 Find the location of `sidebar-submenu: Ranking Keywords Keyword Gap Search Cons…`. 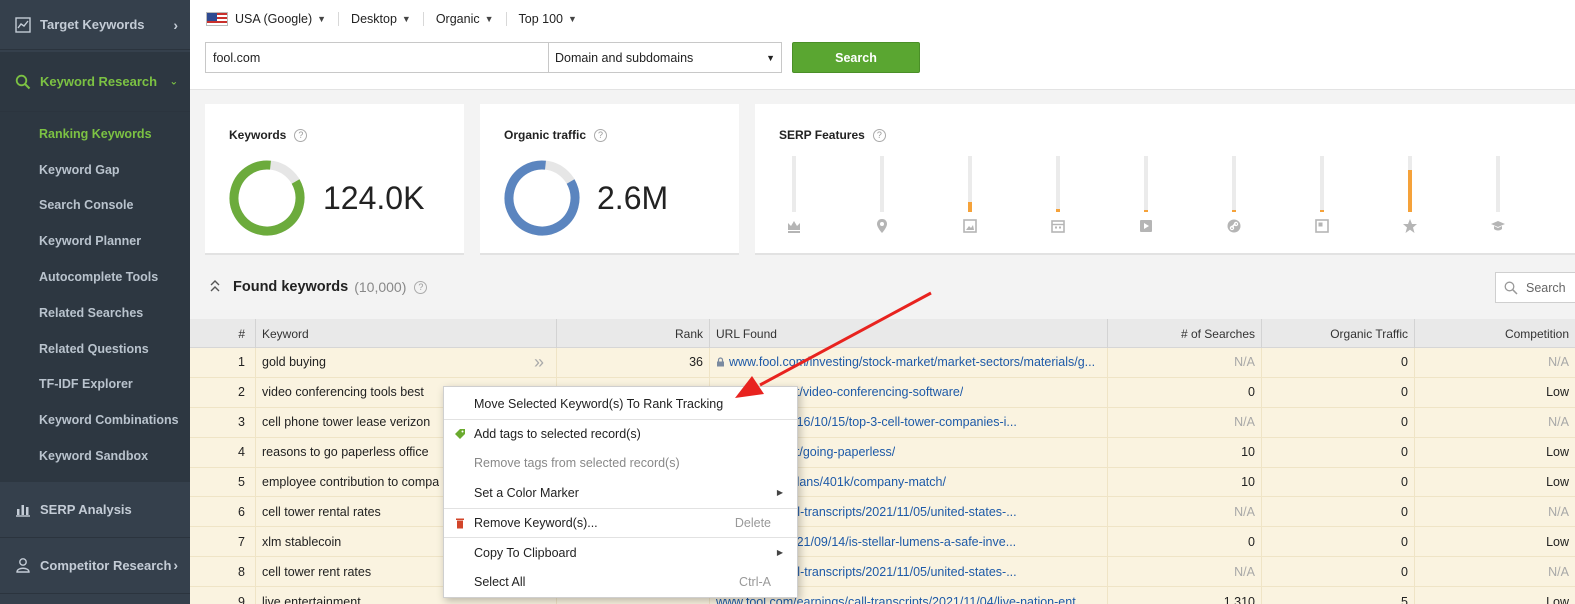

sidebar-submenu: Ranking Keywords Keyword Gap Search Cons… is located at coordinates (95, 297).